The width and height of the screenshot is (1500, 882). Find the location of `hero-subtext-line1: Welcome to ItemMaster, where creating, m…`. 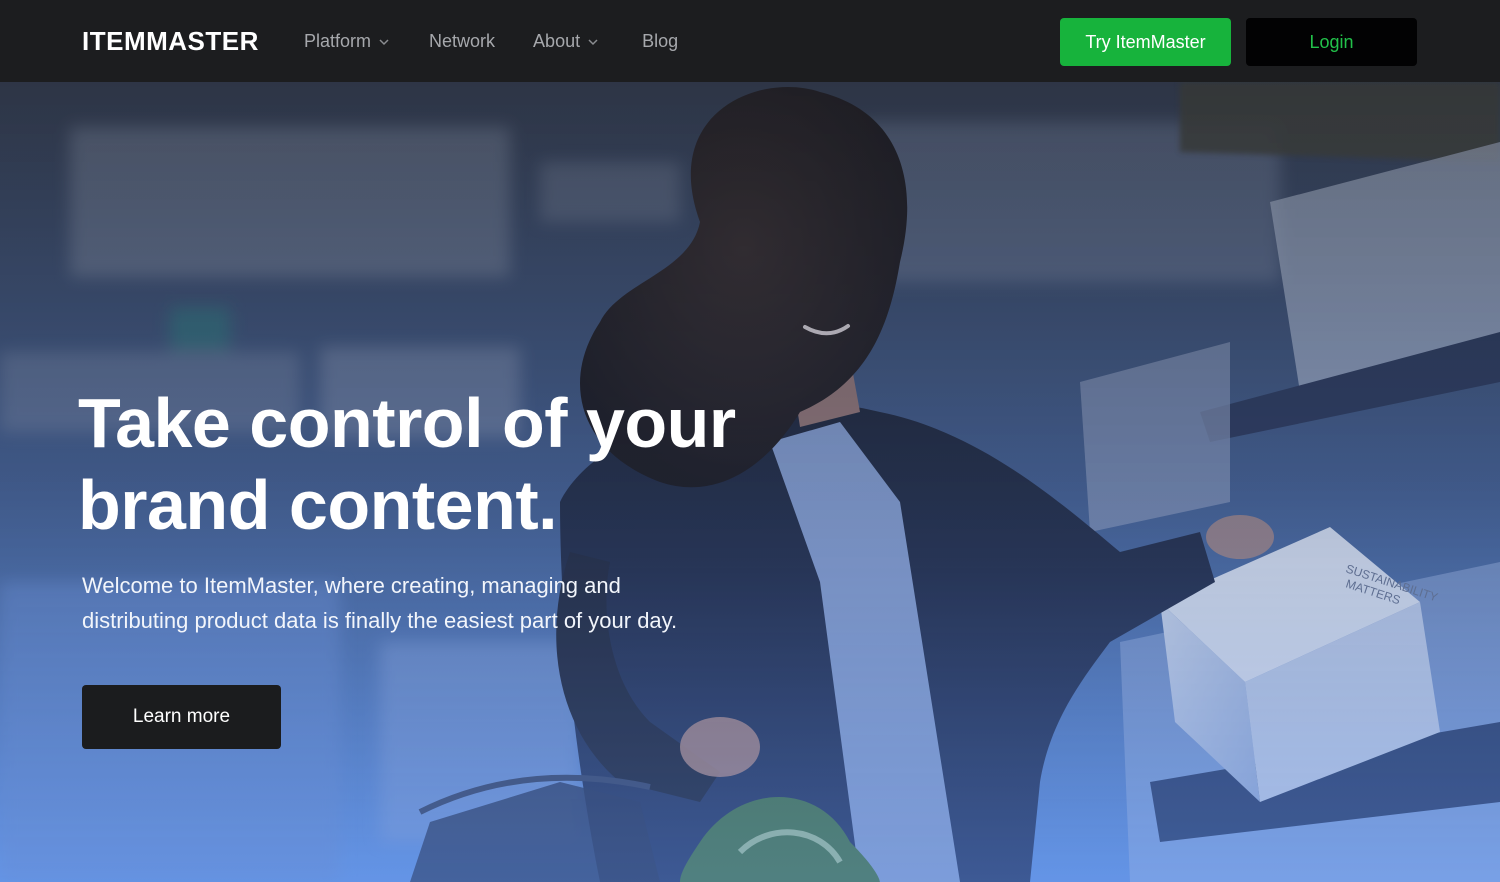

hero-subtext-line1: Welcome to ItemMaster, where creating, m… is located at coordinates (351, 585).